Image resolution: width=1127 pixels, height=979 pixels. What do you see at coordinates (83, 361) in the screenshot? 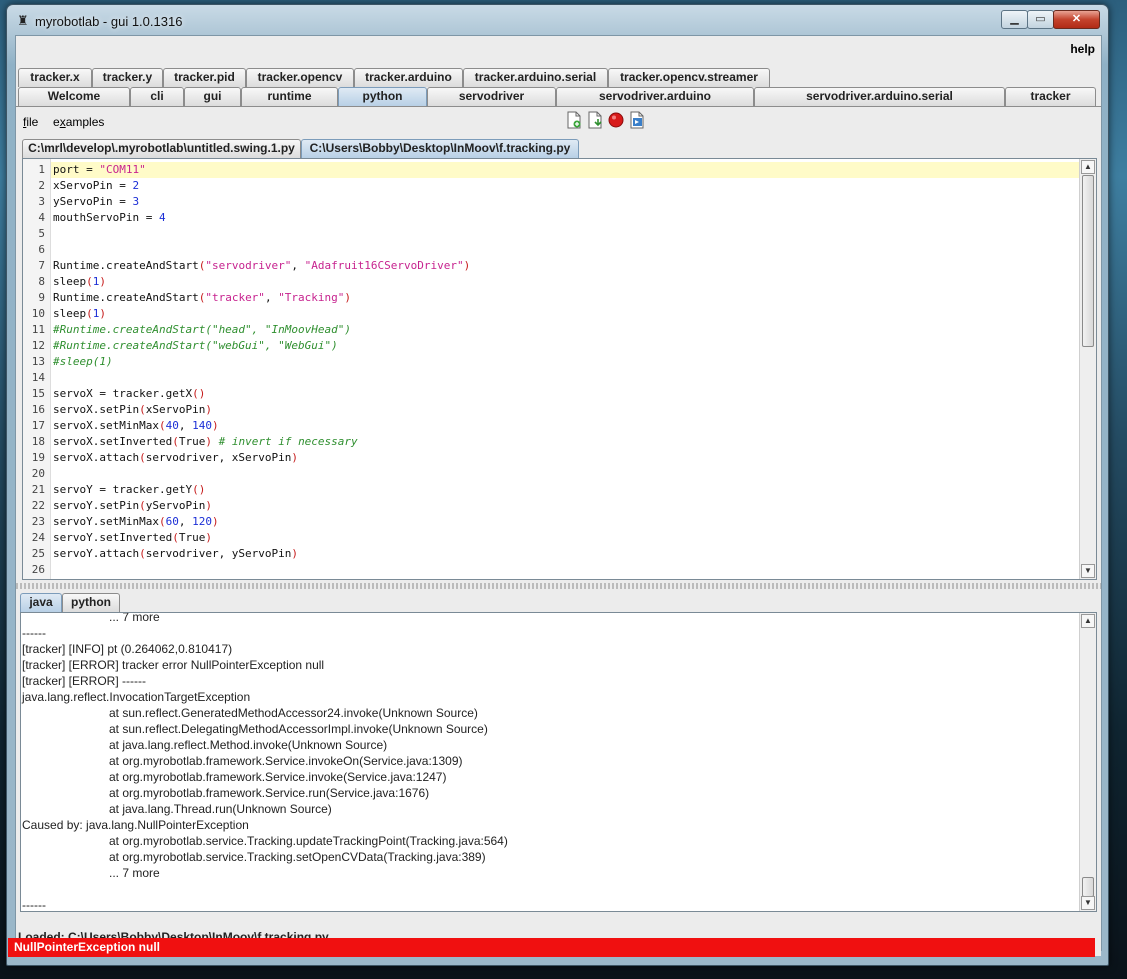
I see `code-line: #sleep(1)` at bounding box center [83, 361].